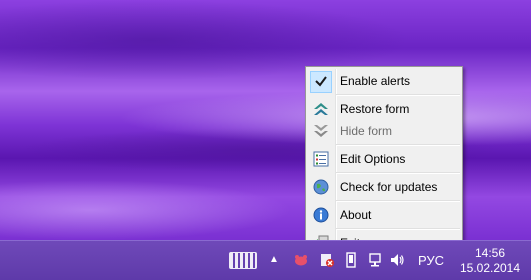 This screenshot has width=531, height=280. What do you see at coordinates (375, 81) in the screenshot?
I see `menu-label: Enable alerts` at bounding box center [375, 81].